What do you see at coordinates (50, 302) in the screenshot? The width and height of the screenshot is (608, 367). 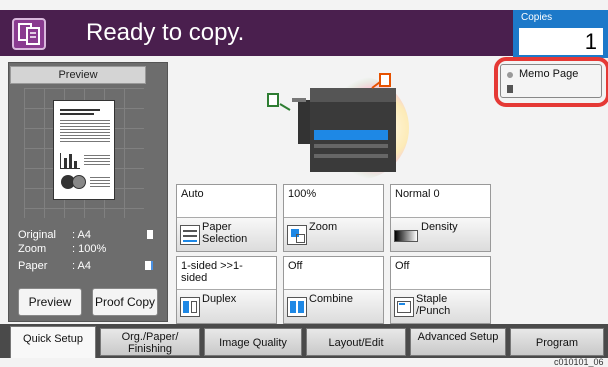 I see `preview-button: Preview` at bounding box center [50, 302].